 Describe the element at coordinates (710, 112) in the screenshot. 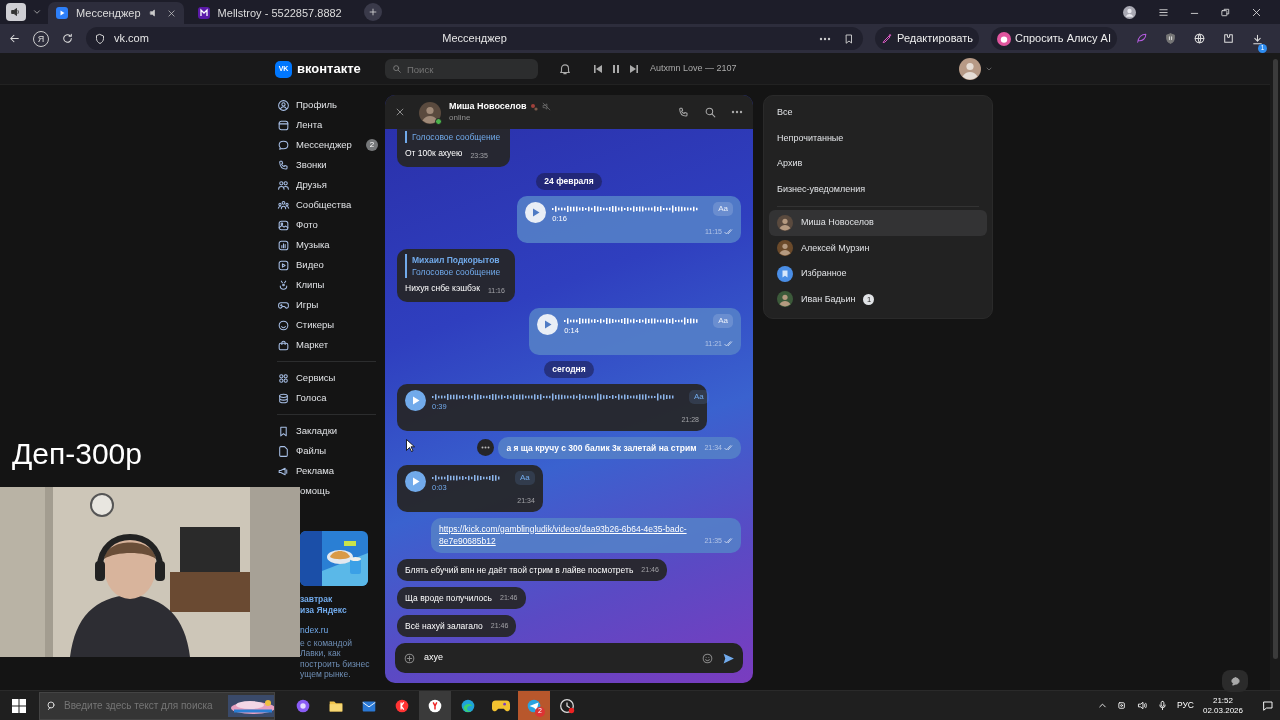

I see `search-icon` at that location.